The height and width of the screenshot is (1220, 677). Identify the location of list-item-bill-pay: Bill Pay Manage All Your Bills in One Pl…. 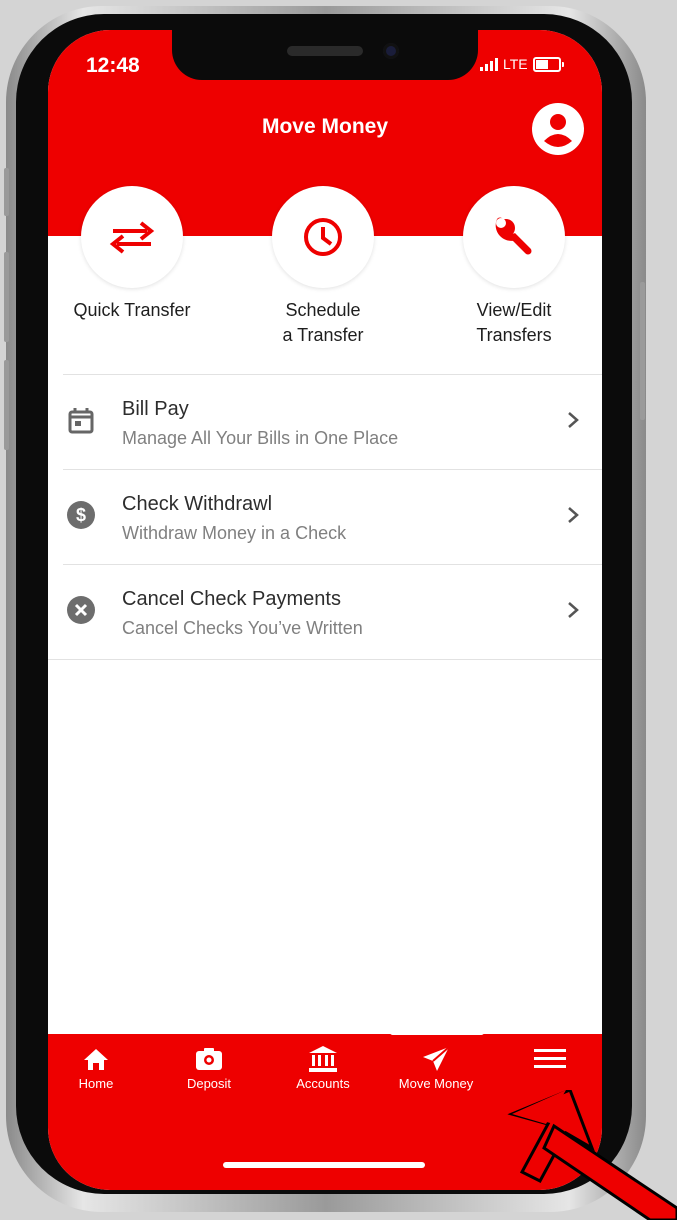
(325, 422).